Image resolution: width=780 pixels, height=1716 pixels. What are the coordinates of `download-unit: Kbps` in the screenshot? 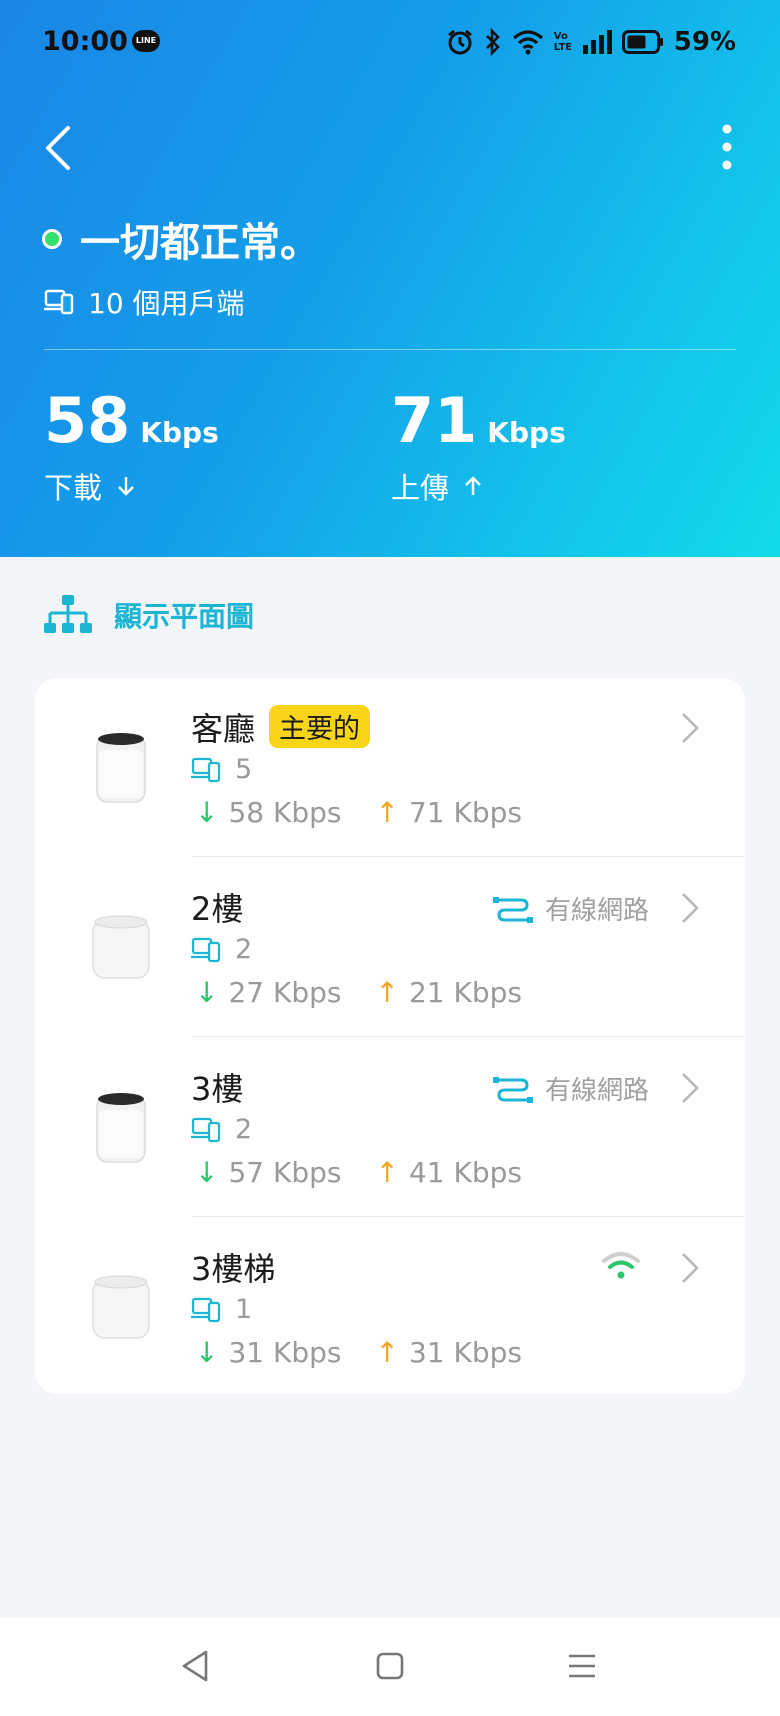 It's located at (179, 432).